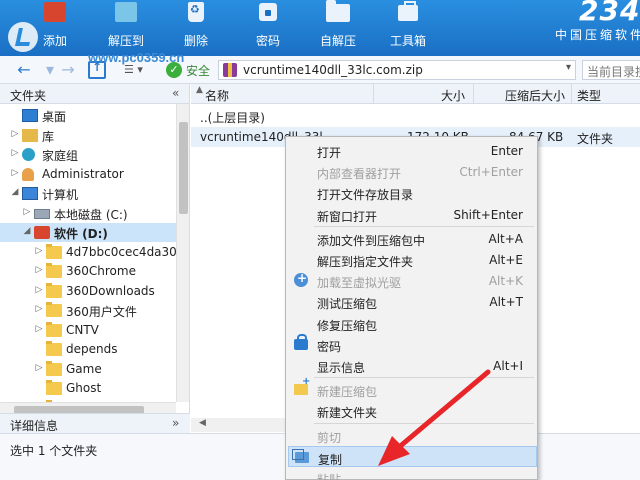  What do you see at coordinates (84, 388) in the screenshot?
I see `tree-item-label: Ghost` at bounding box center [84, 388].